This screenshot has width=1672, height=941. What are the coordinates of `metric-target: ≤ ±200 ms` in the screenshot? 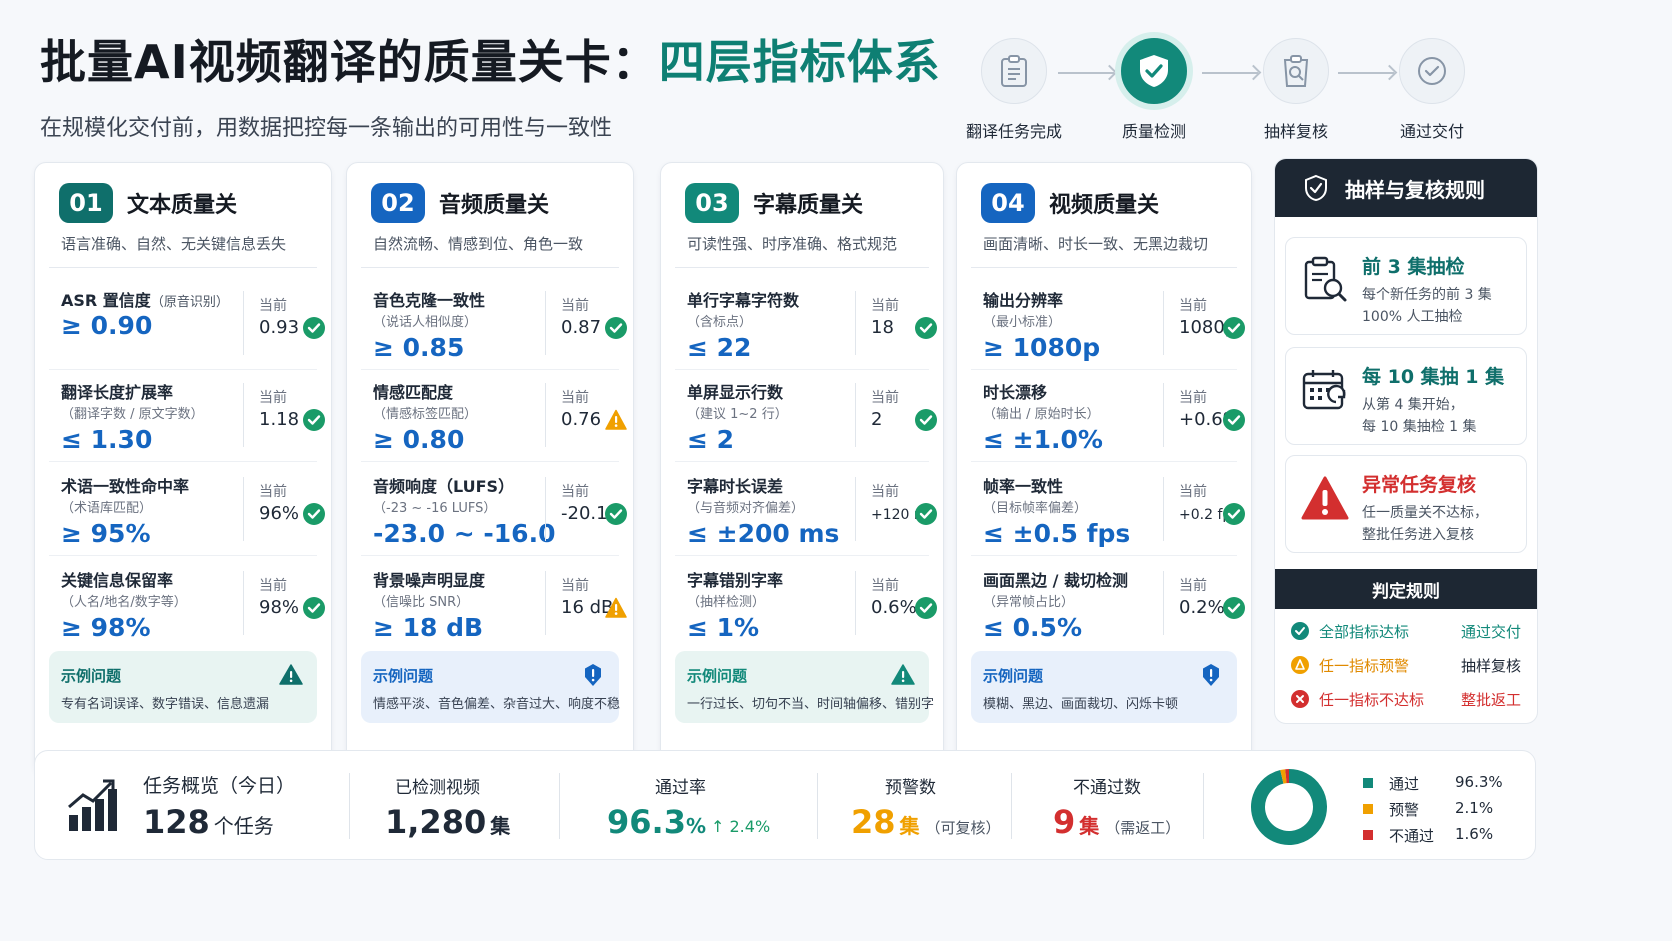 It's located at (763, 533).